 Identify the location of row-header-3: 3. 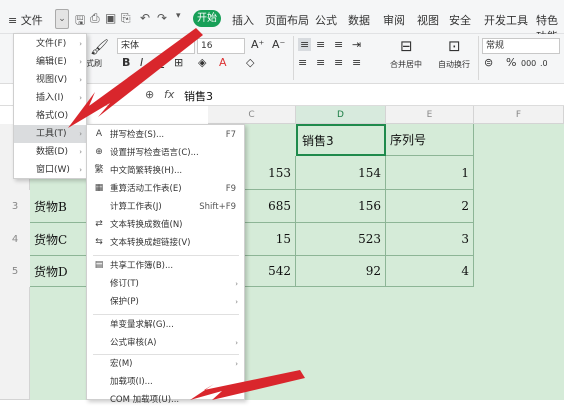
(15, 206).